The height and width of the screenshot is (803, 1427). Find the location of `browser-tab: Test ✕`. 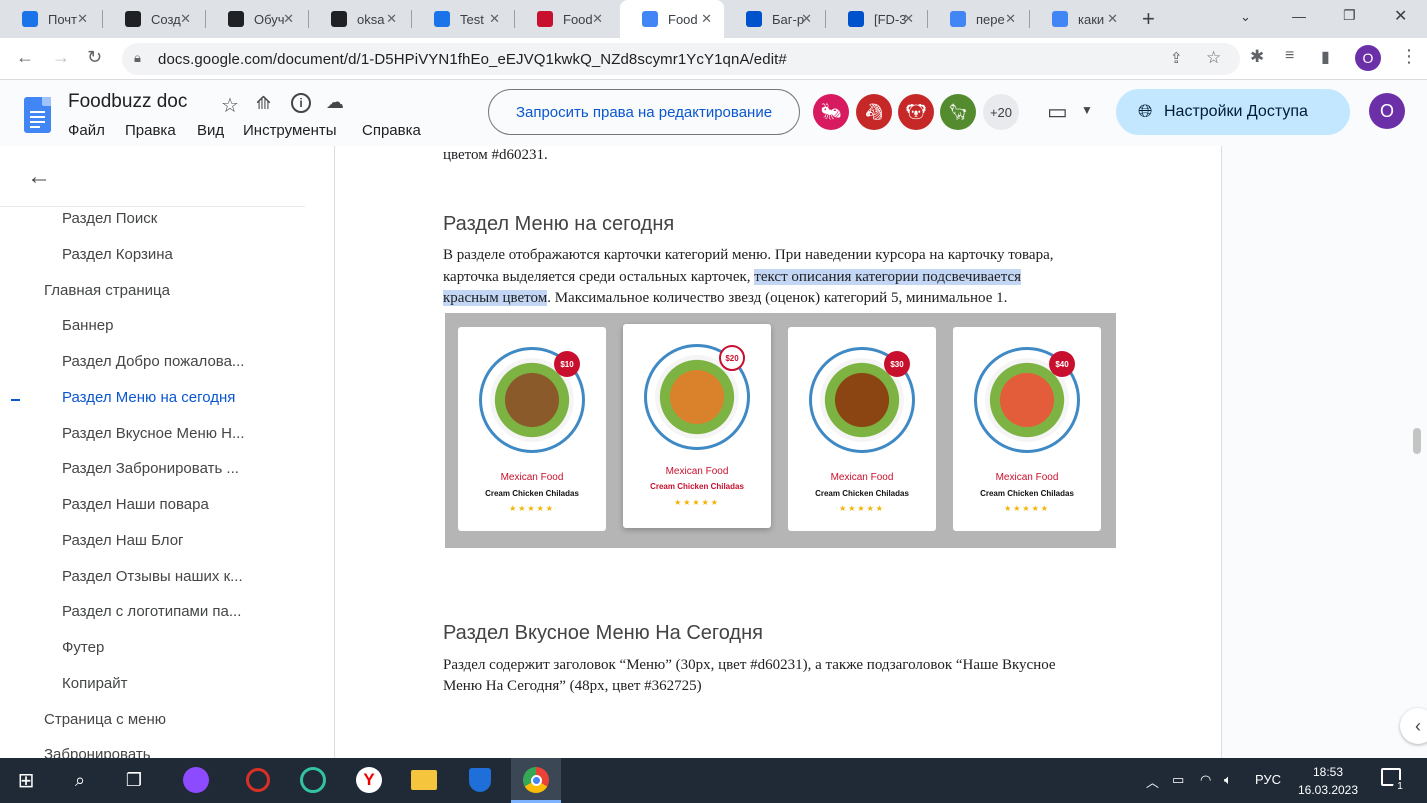

browser-tab: Test ✕ is located at coordinates (462, 19).